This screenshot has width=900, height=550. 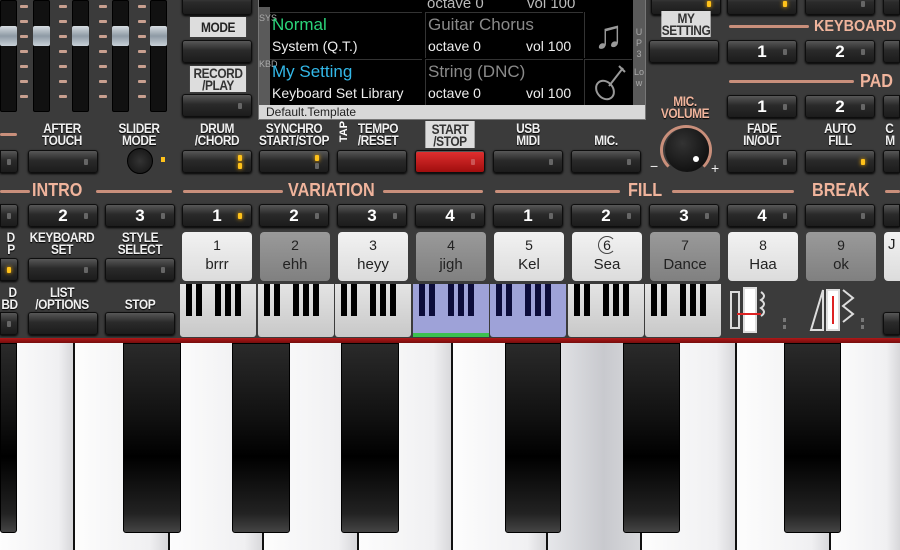 What do you see at coordinates (217, 51) in the screenshot?
I see `mode-button` at bounding box center [217, 51].